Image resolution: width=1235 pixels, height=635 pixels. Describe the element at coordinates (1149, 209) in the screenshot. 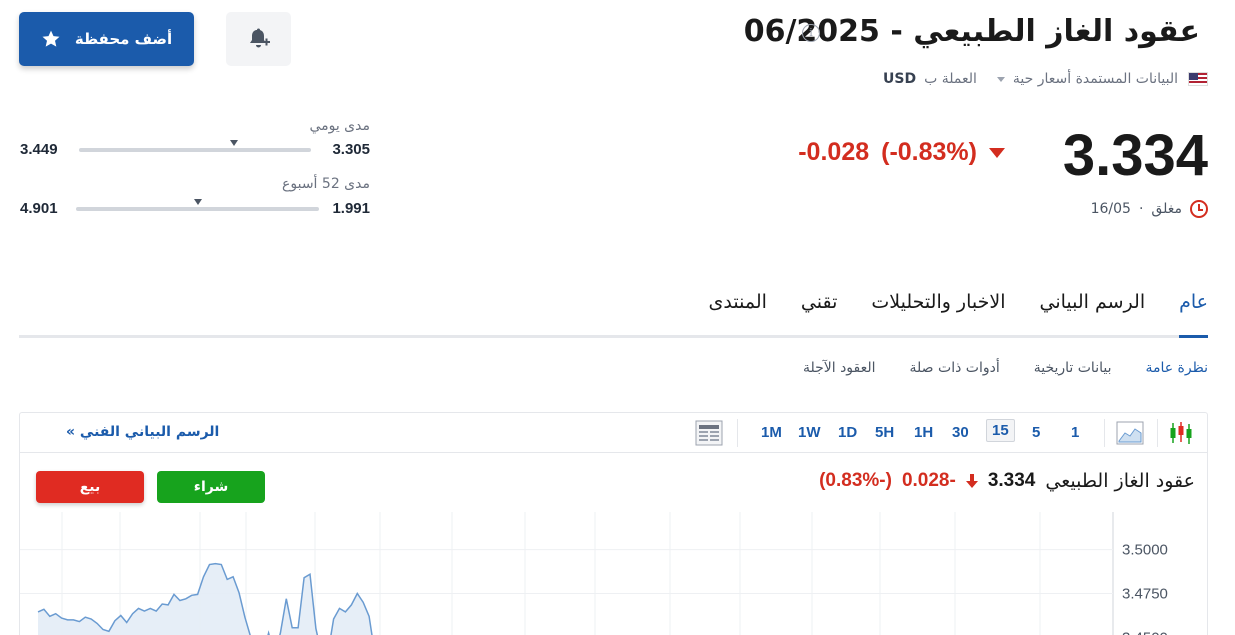

I see `market-status: مغلق · 16/05` at that location.